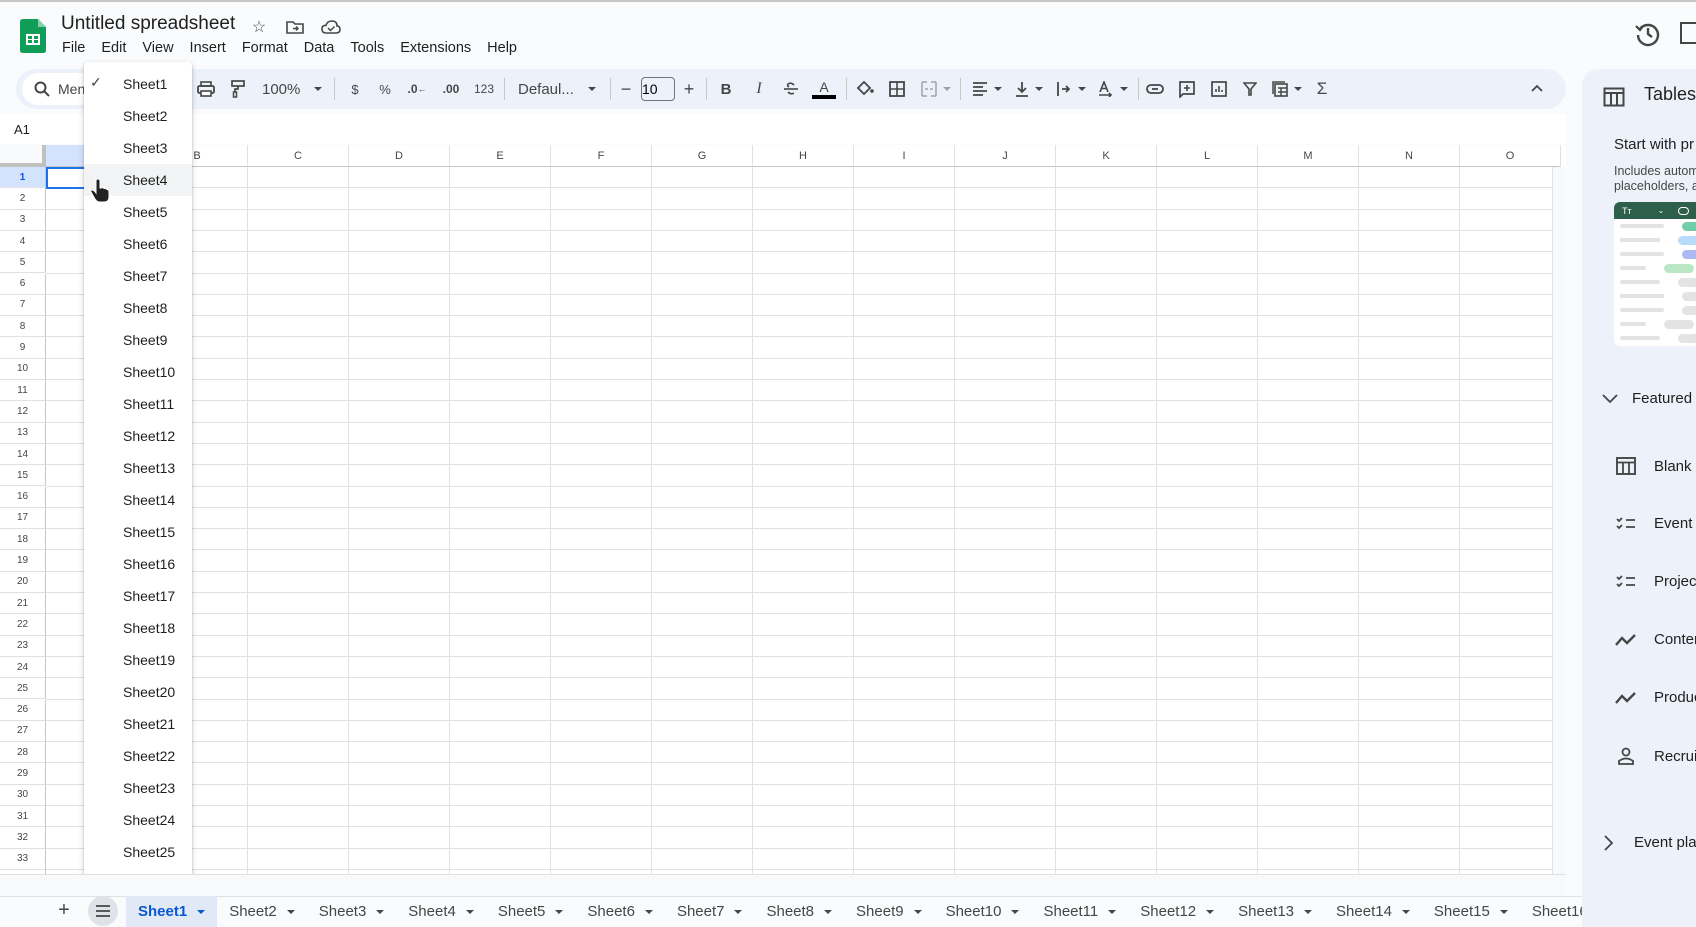 The image size is (1696, 927). What do you see at coordinates (759, 89) in the screenshot?
I see `italic-button: I` at bounding box center [759, 89].